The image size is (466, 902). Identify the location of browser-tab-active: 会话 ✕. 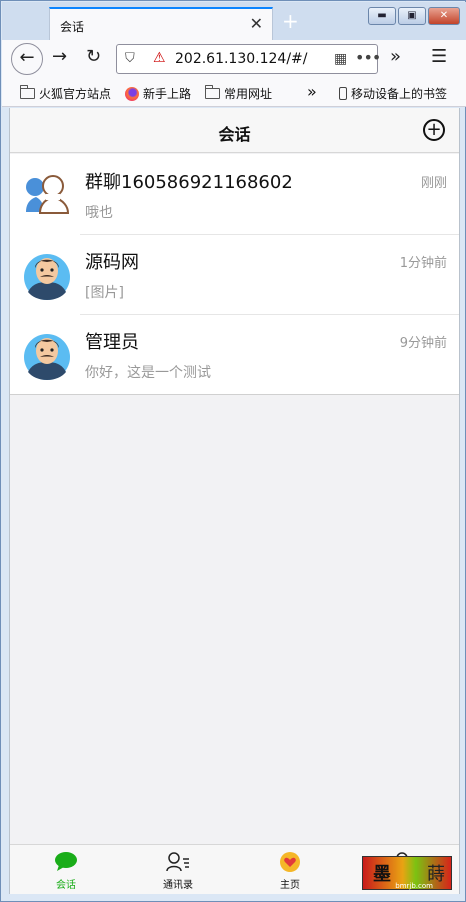
(161, 23).